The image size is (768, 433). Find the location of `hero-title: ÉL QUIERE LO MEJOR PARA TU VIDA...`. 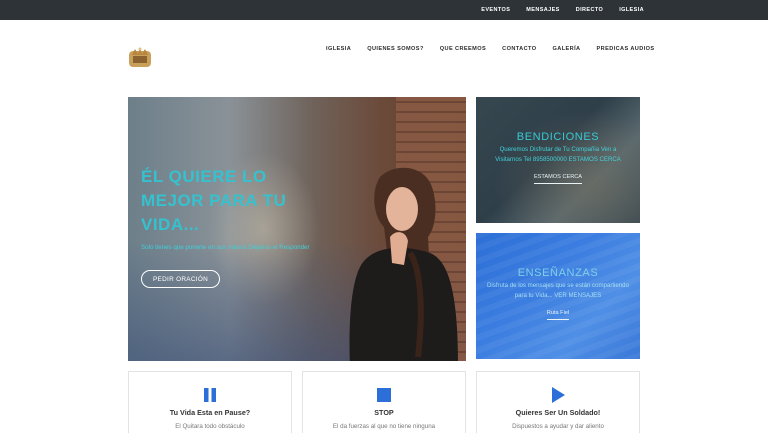

hero-title: ÉL QUIERE LO MEJOR PARA TU VIDA... is located at coordinates (214, 200).